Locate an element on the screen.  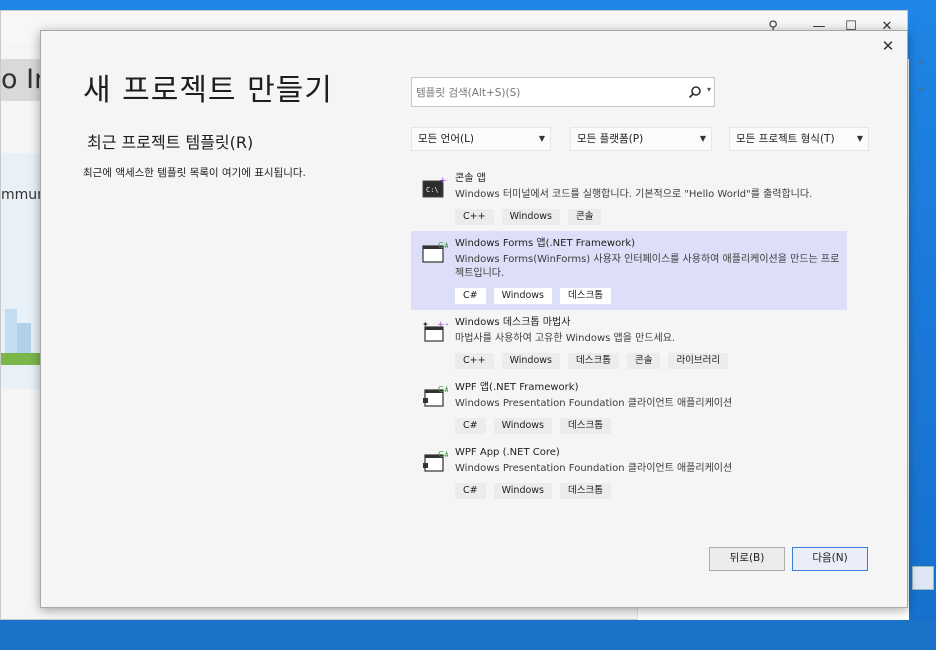
background-text: mmun is located at coordinates (21, 195).